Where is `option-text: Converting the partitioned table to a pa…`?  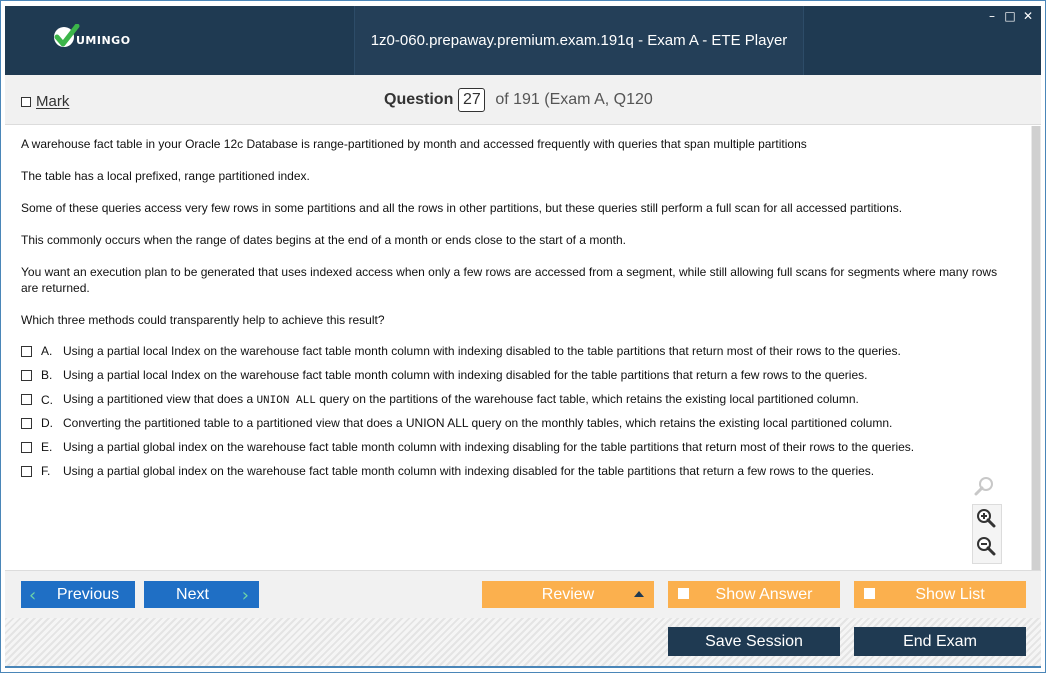 option-text: Converting the partitioned table to a pa… is located at coordinates (478, 423).